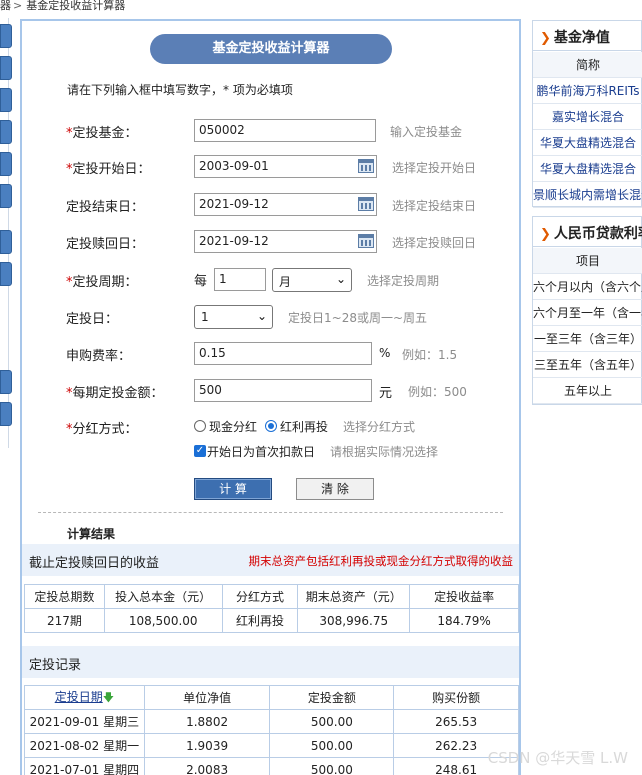 The width and height of the screenshot is (642, 775). What do you see at coordinates (304, 426) in the screenshot?
I see `dividend-reinvest-label: 红利再投` at bounding box center [304, 426].